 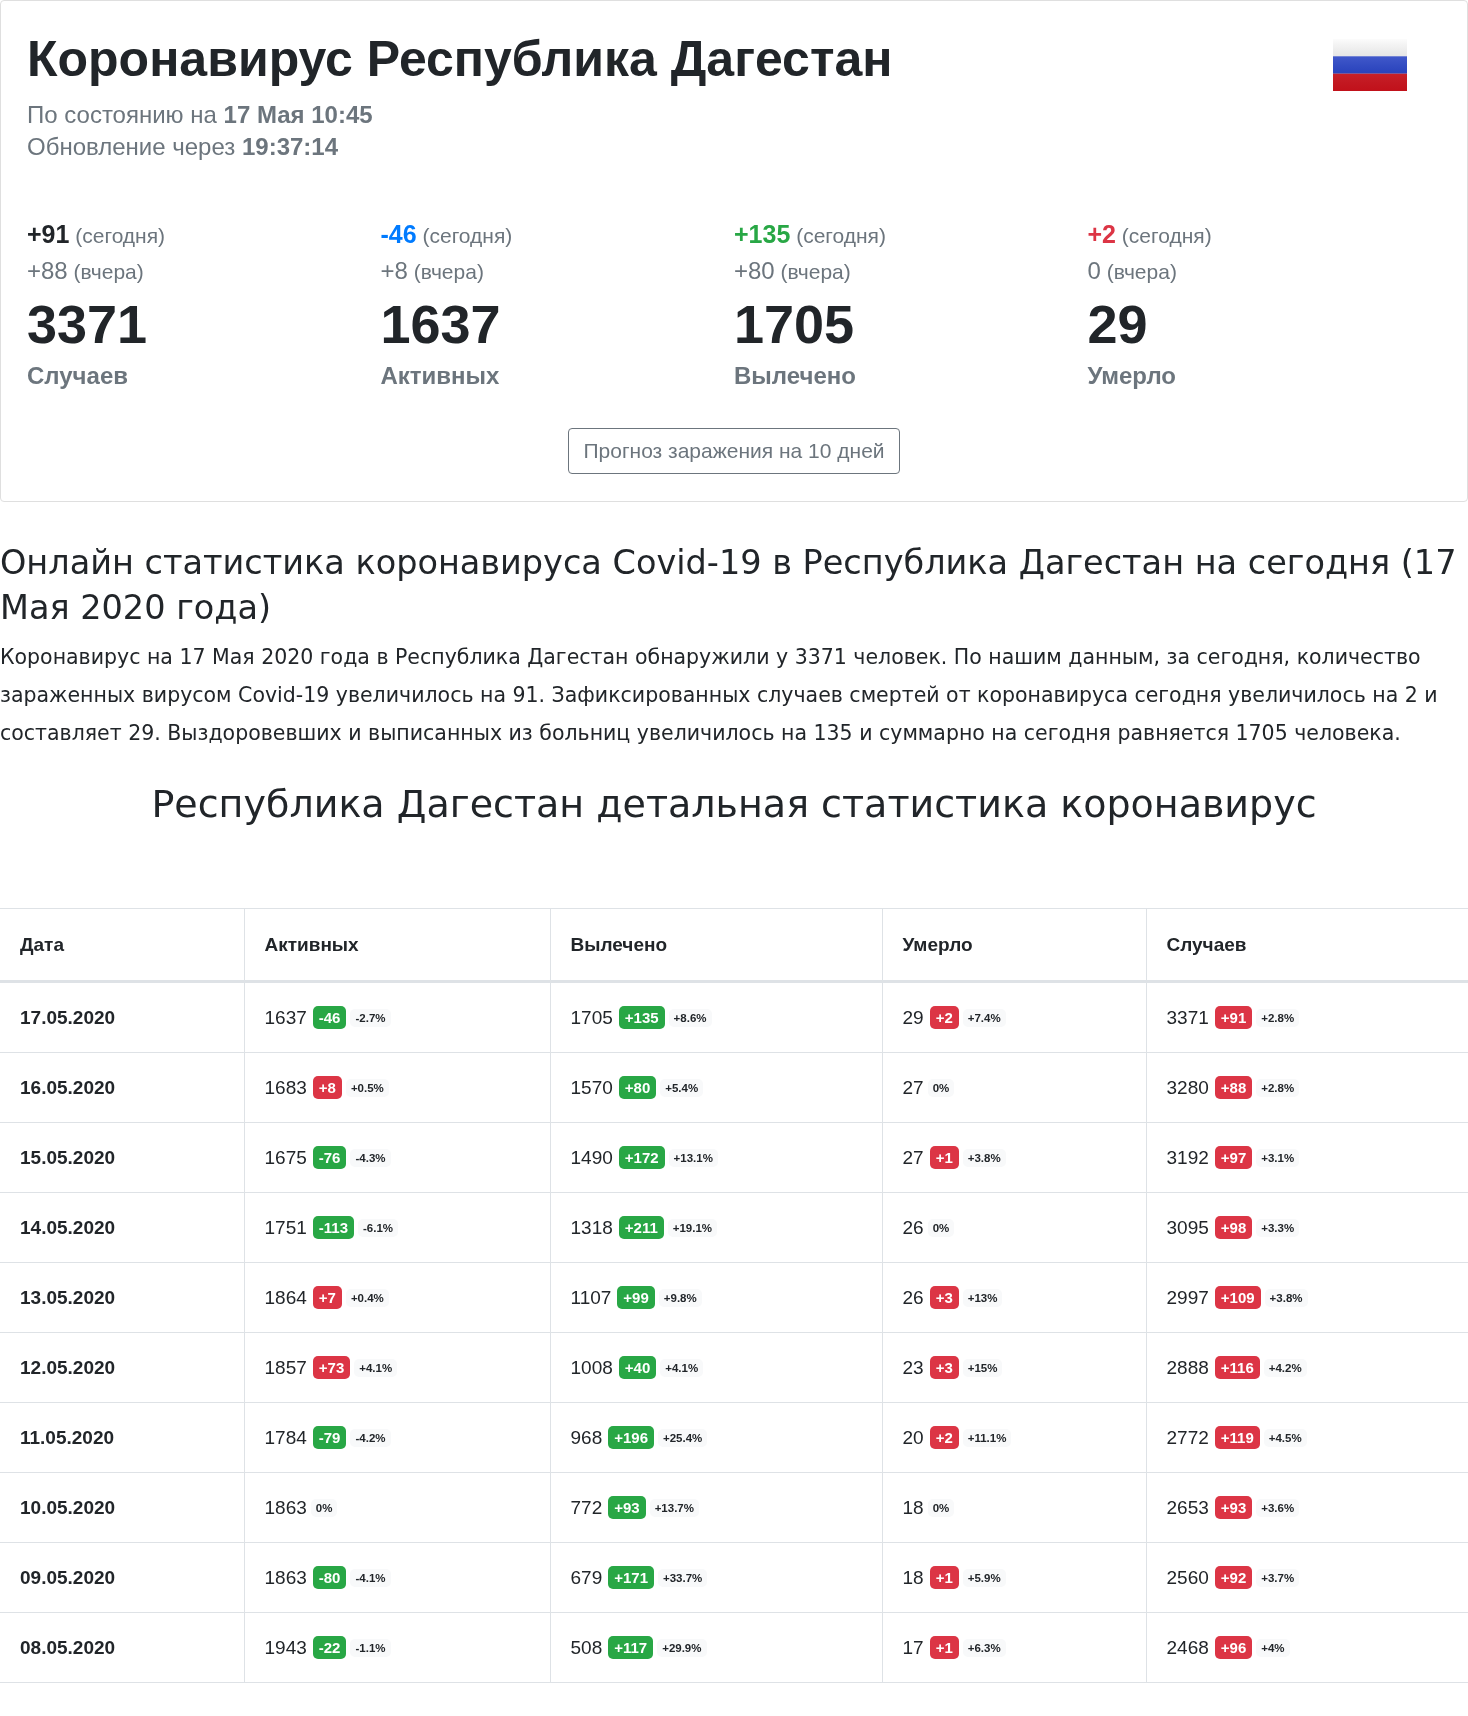 What do you see at coordinates (982, 1297) in the screenshot?
I see `percent-badge: +13%` at bounding box center [982, 1297].